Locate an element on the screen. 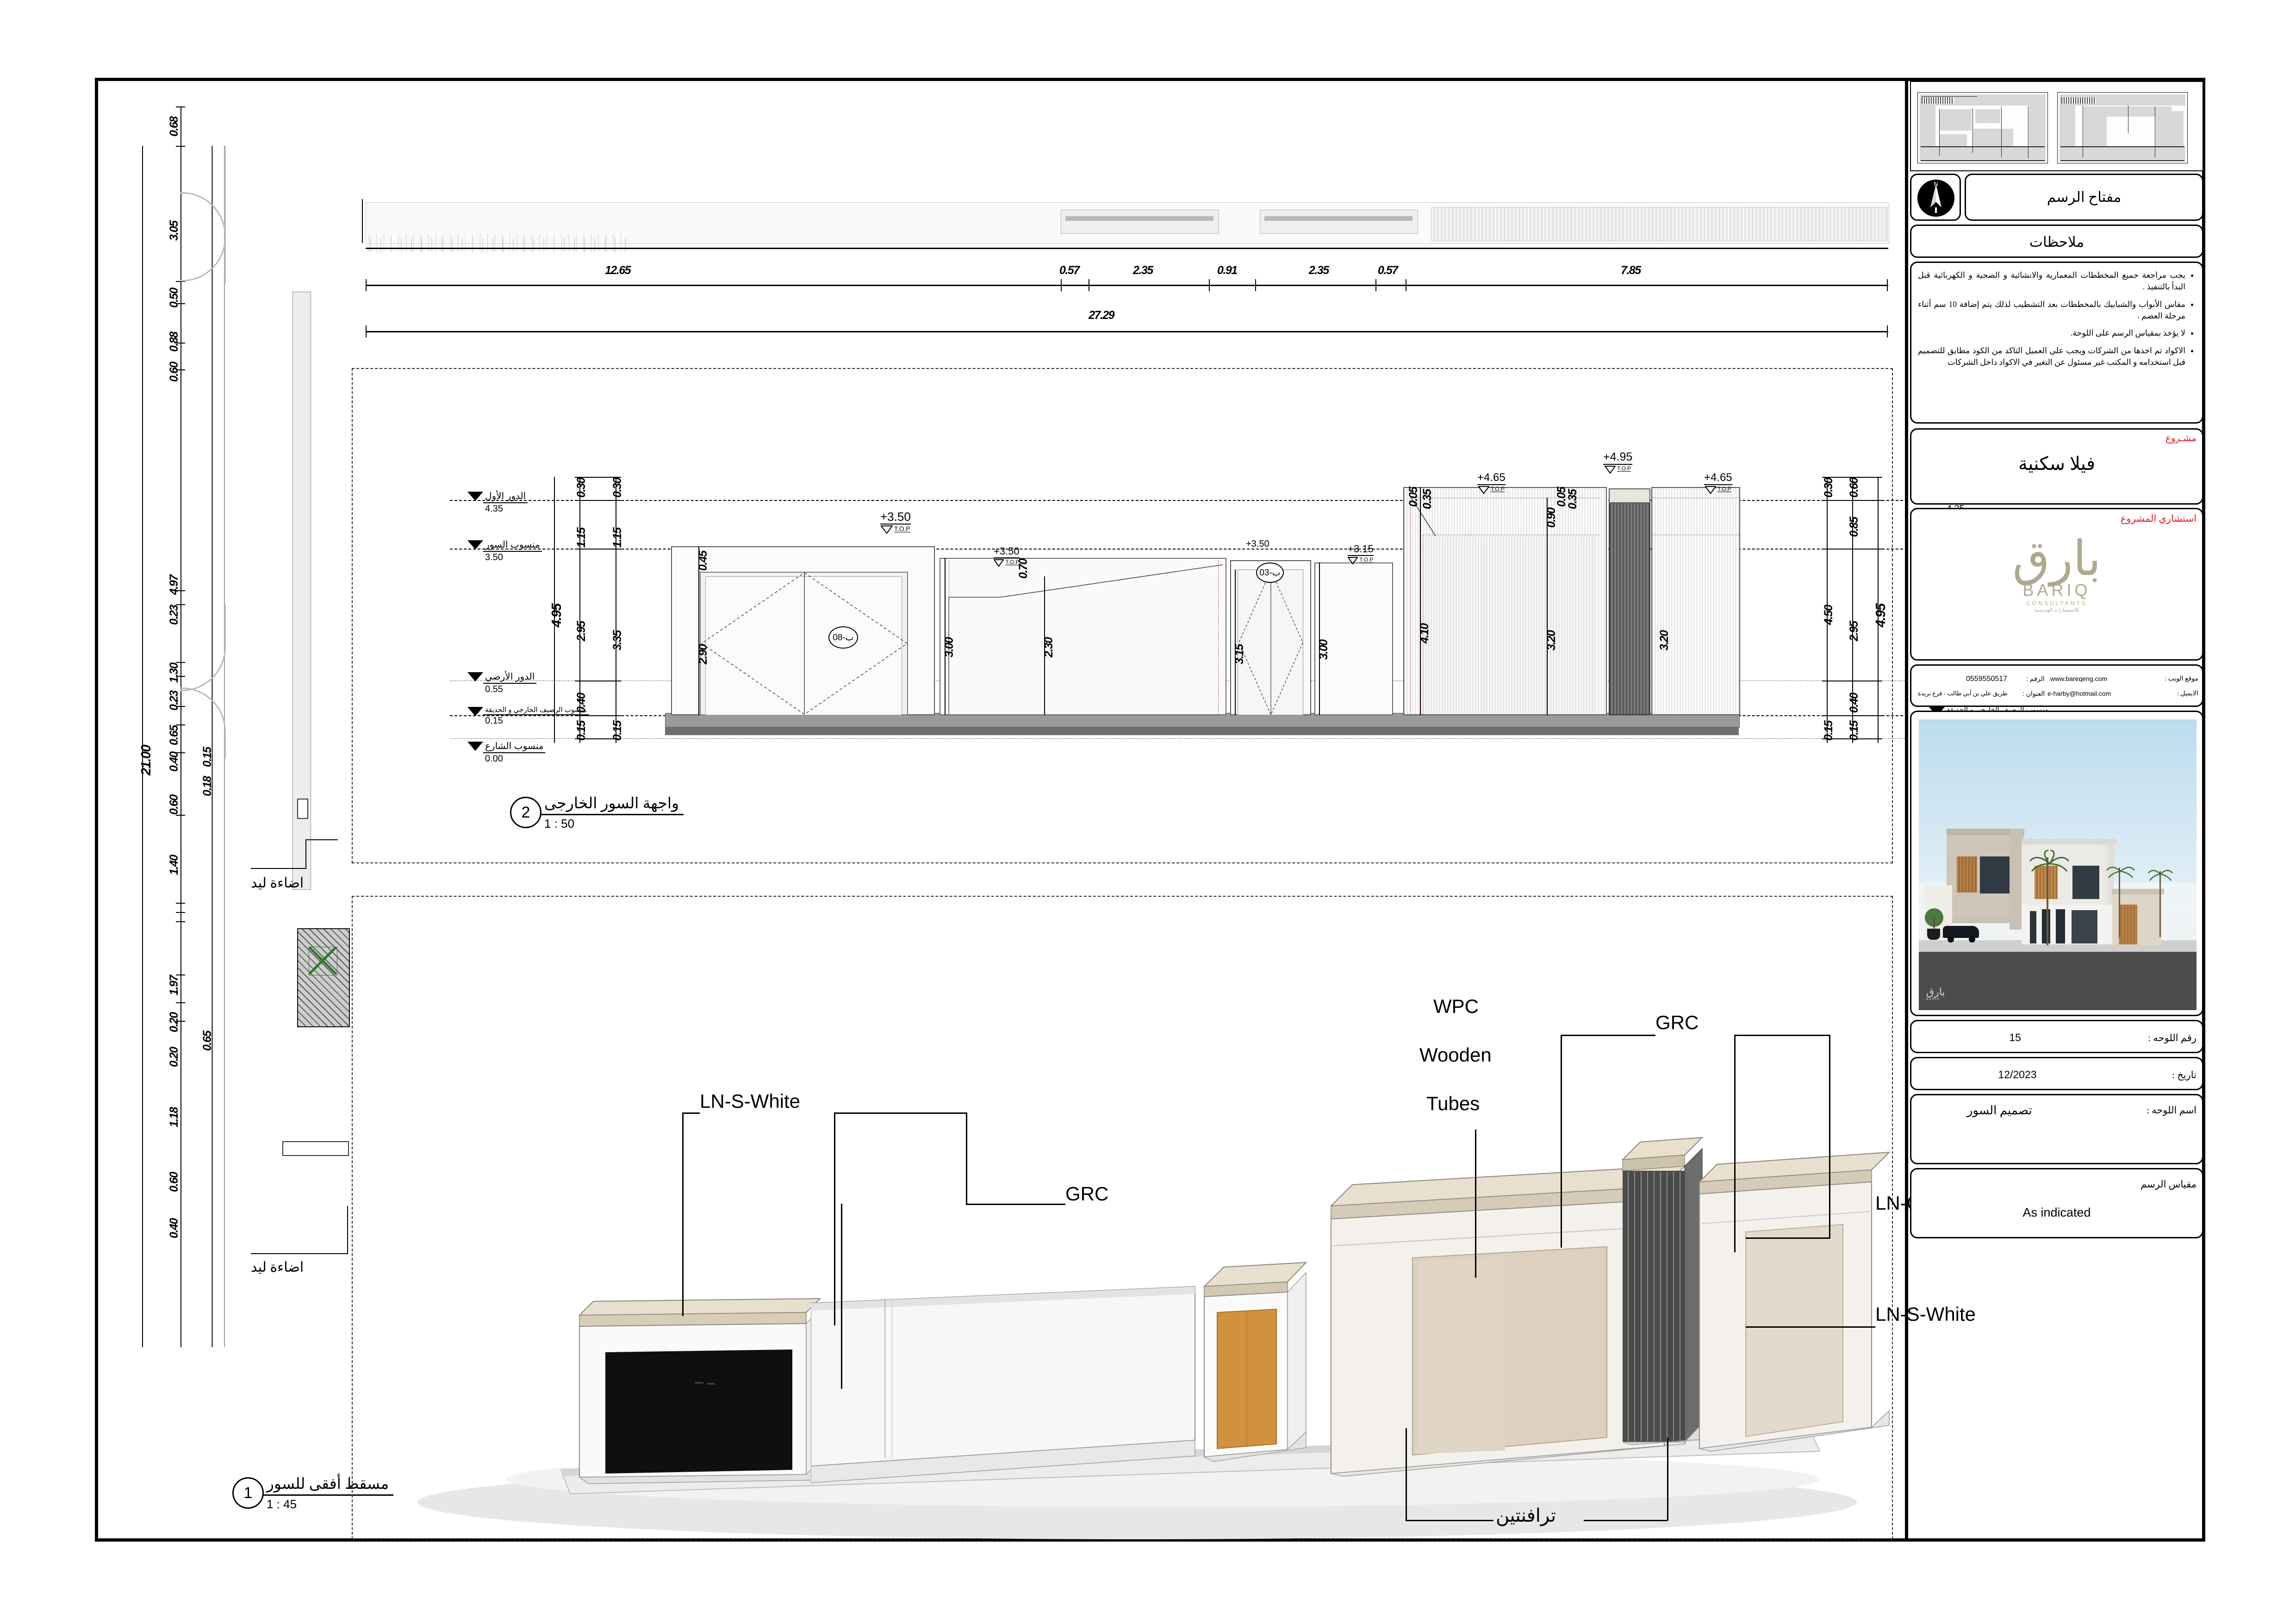 This screenshot has width=2296, height=1624. render-photo-cell: بارق BARIQ is located at coordinates (2056, 863).